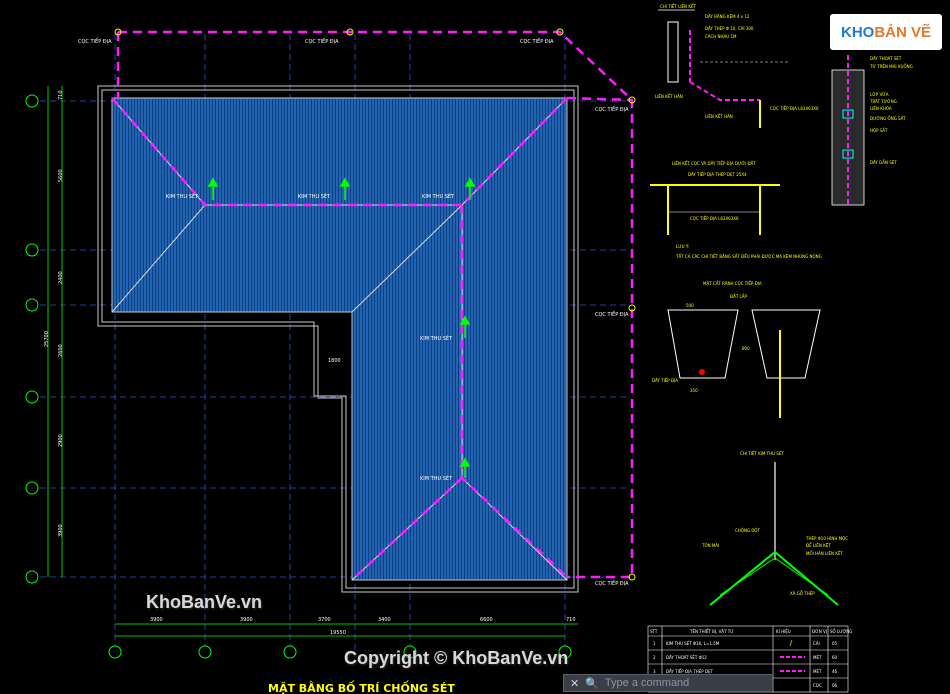 Image resolution: width=950 pixels, height=694 pixels. I want to click on legend-header: ĐƠN VỊ, so click(819, 631).